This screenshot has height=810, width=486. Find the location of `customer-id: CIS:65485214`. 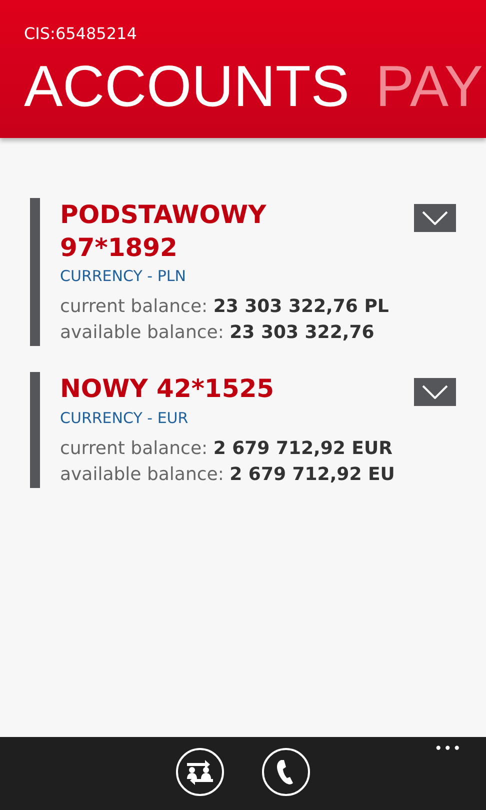

customer-id: CIS:65485214 is located at coordinates (80, 34).